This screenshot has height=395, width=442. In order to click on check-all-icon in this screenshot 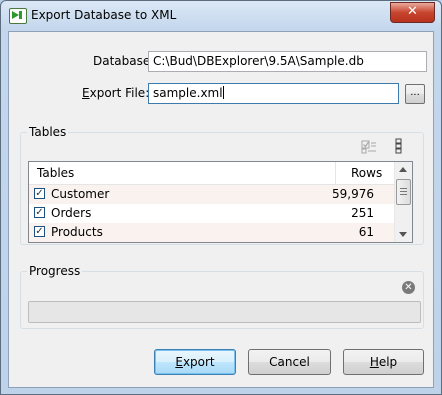, I will do `click(369, 146)`.